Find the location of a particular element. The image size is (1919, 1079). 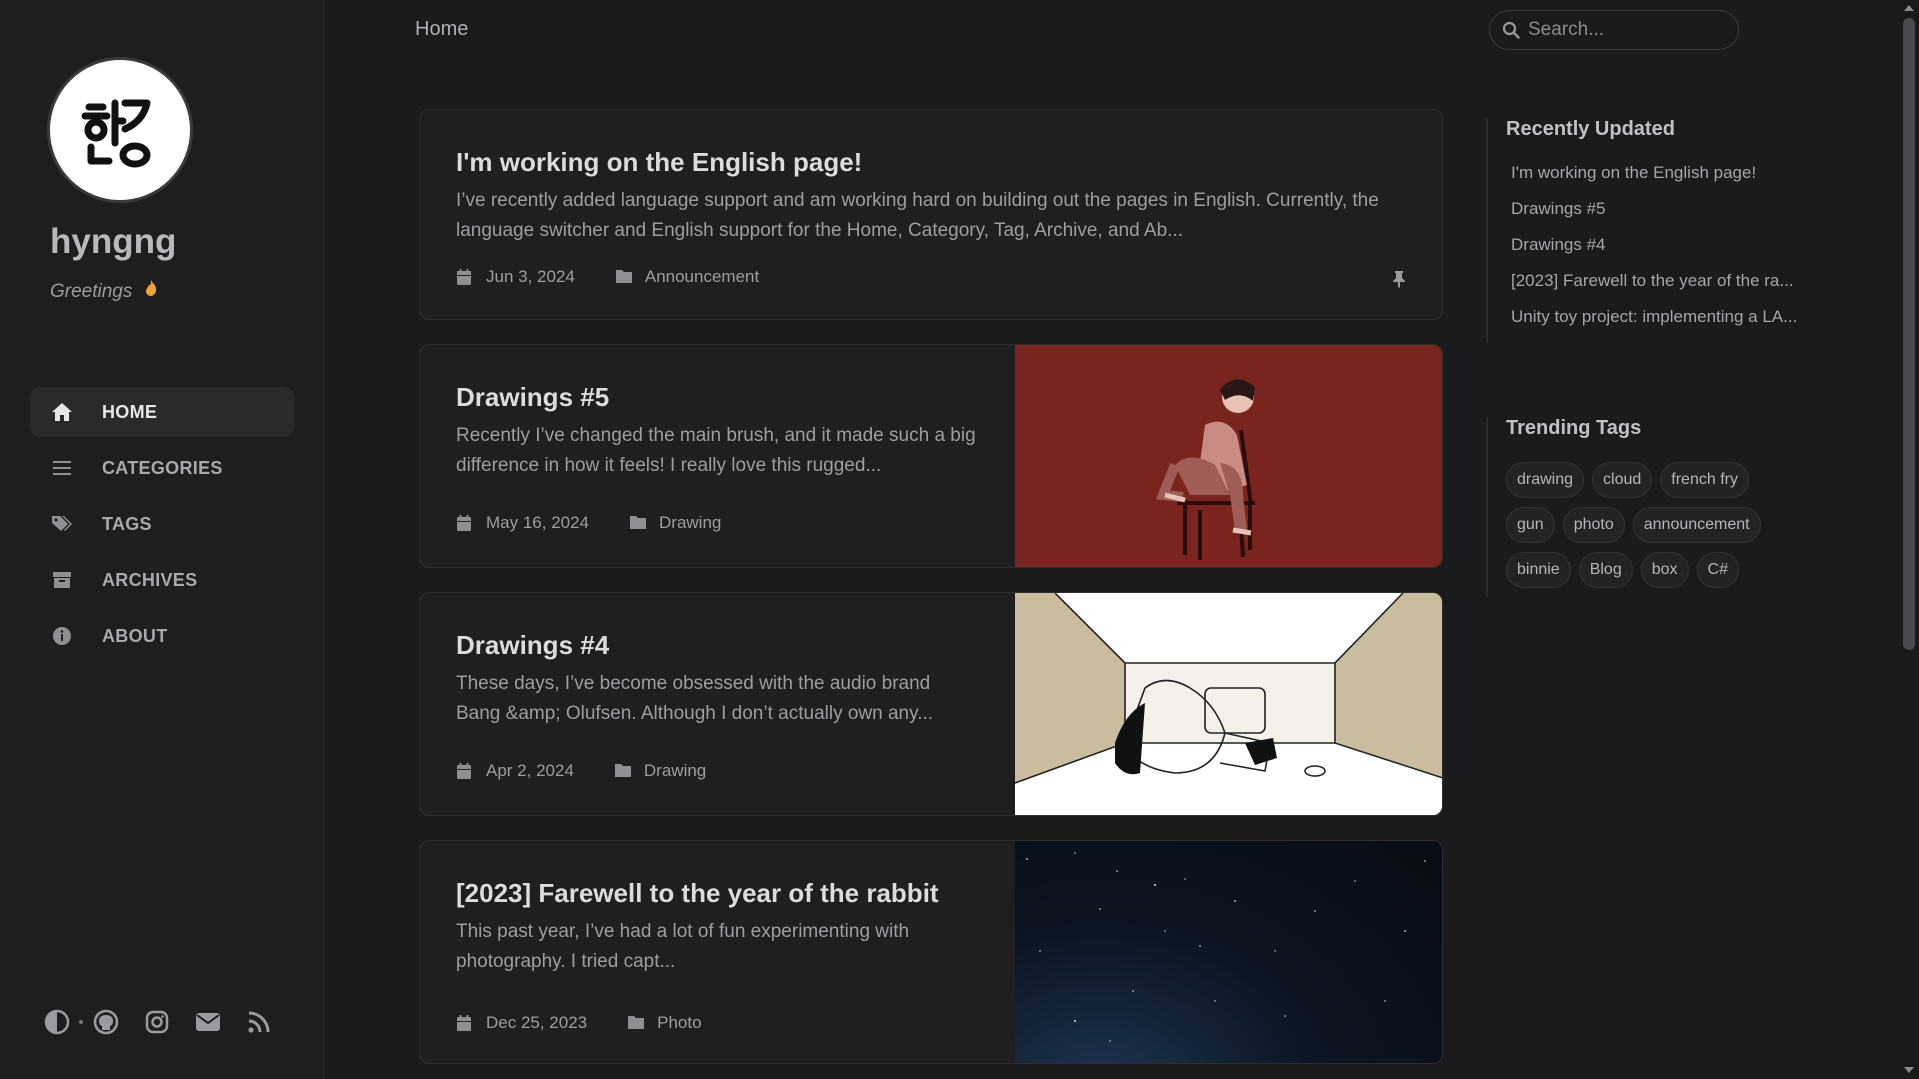

post-category: Photo is located at coordinates (679, 1023).